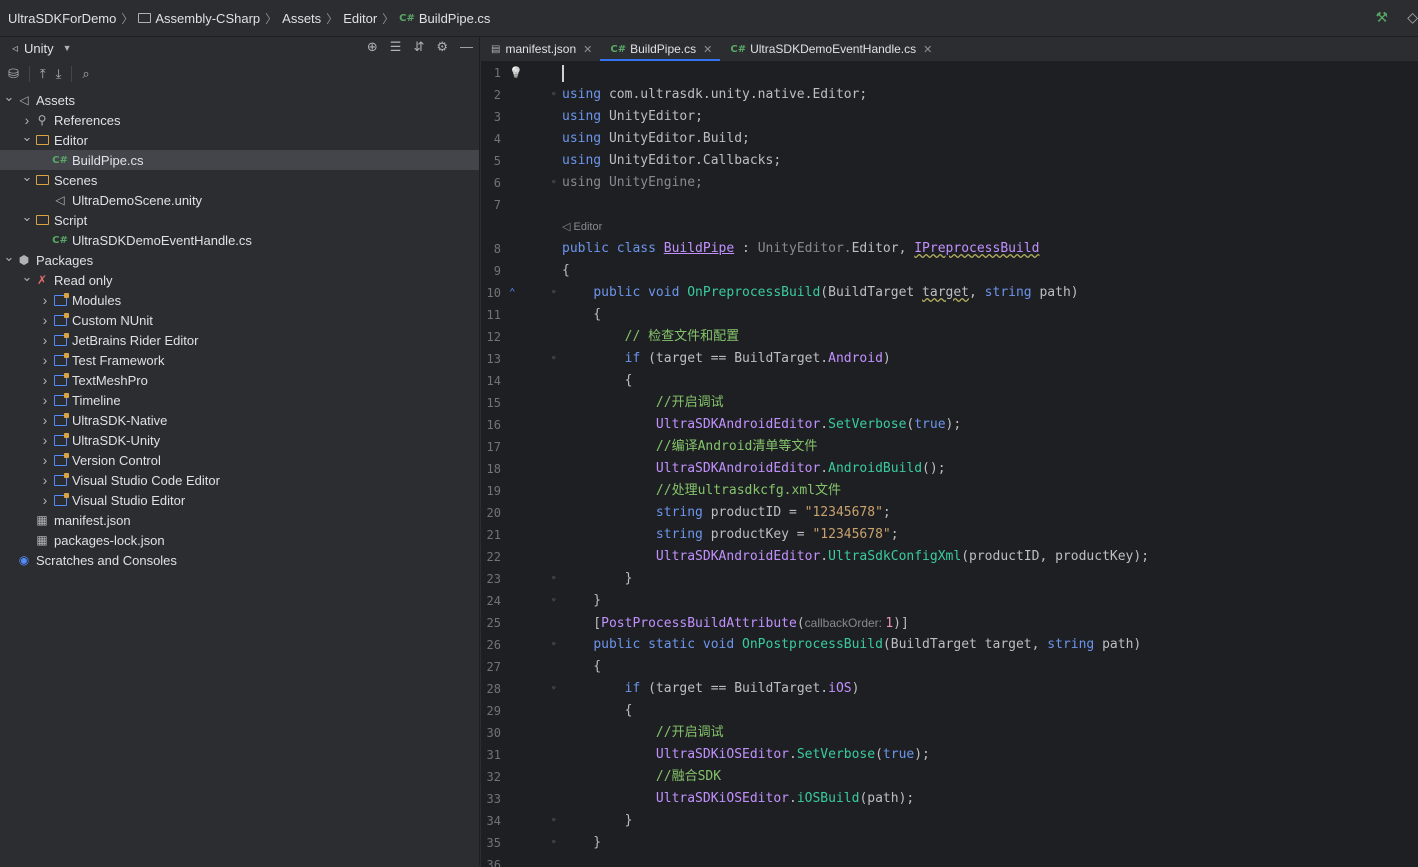 Image resolution: width=1418 pixels, height=867 pixels. I want to click on code-line: 19 //处理ultrasdkcfg.xml文件, so click(949, 491).